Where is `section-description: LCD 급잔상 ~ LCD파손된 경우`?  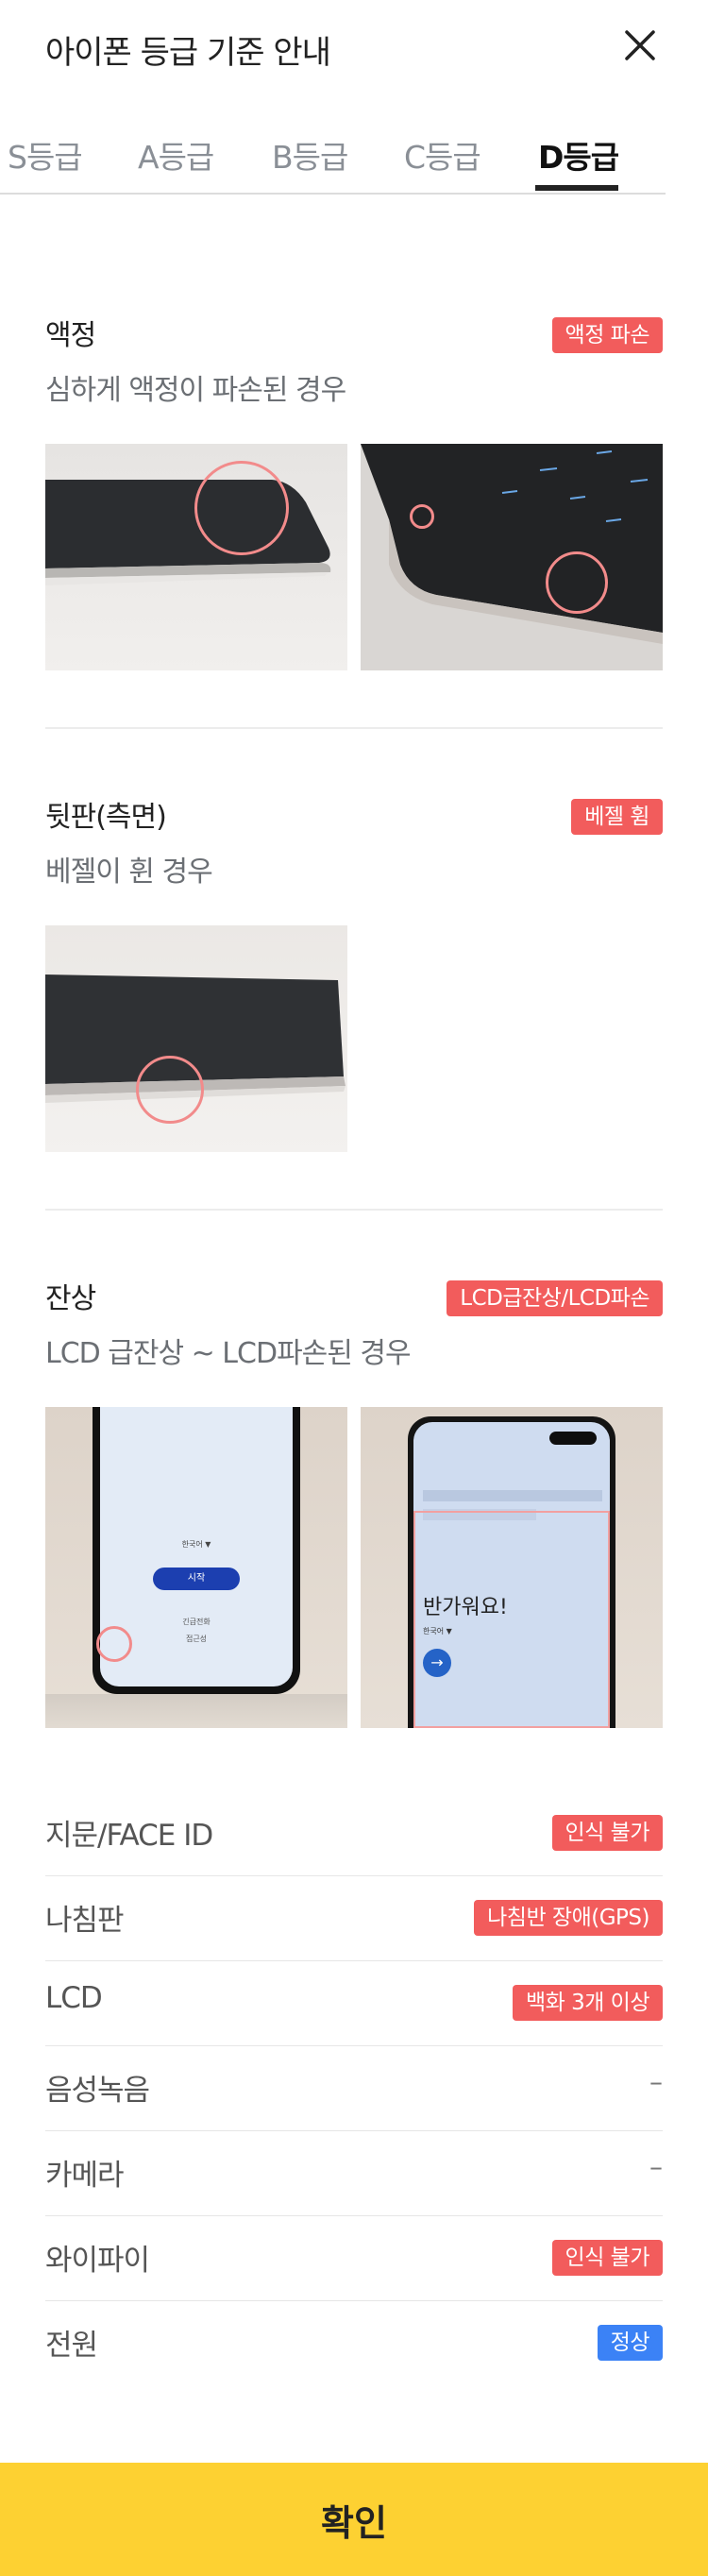 section-description: LCD 급잔상 ~ LCD파손된 경우 is located at coordinates (228, 1353).